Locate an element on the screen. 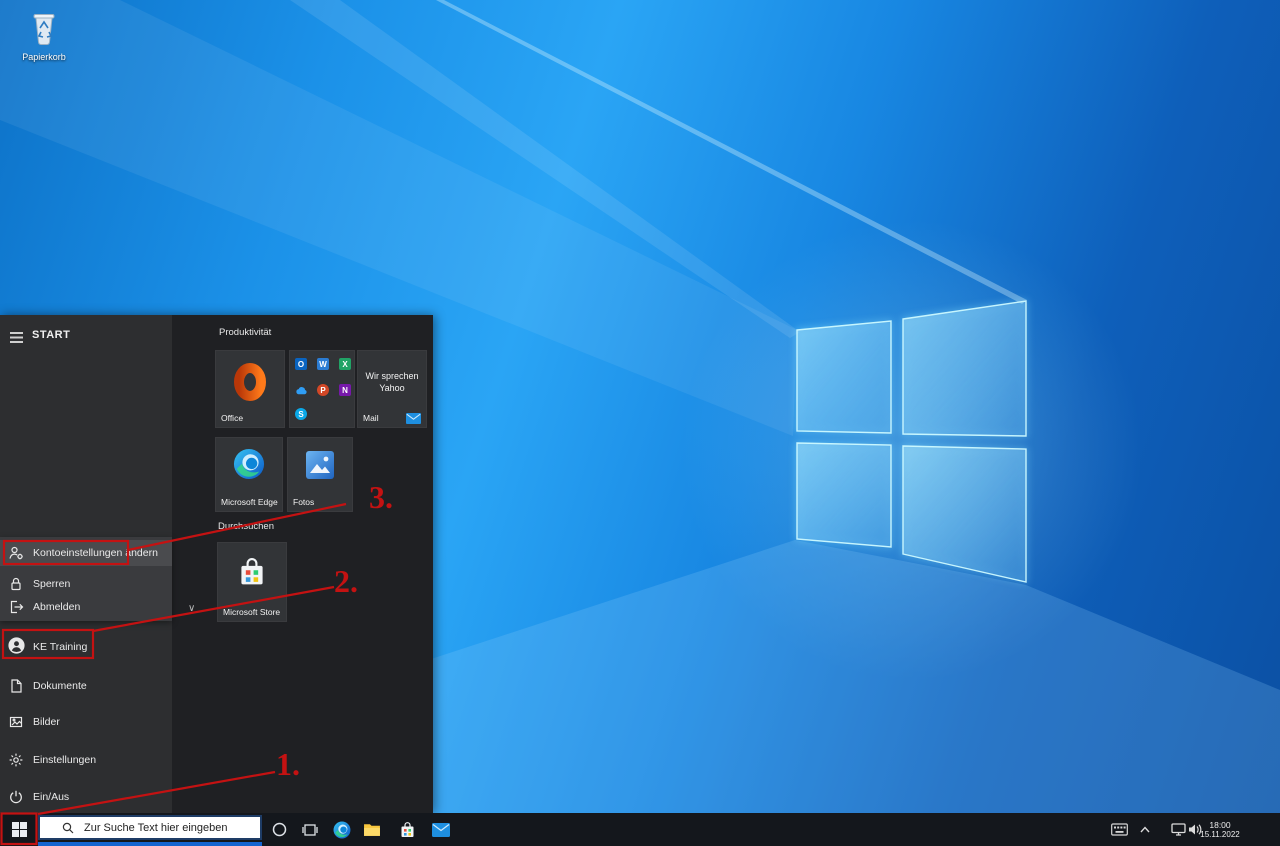 The height and width of the screenshot is (846, 1280). clock-time: 18:00 is located at coordinates (1220, 824).